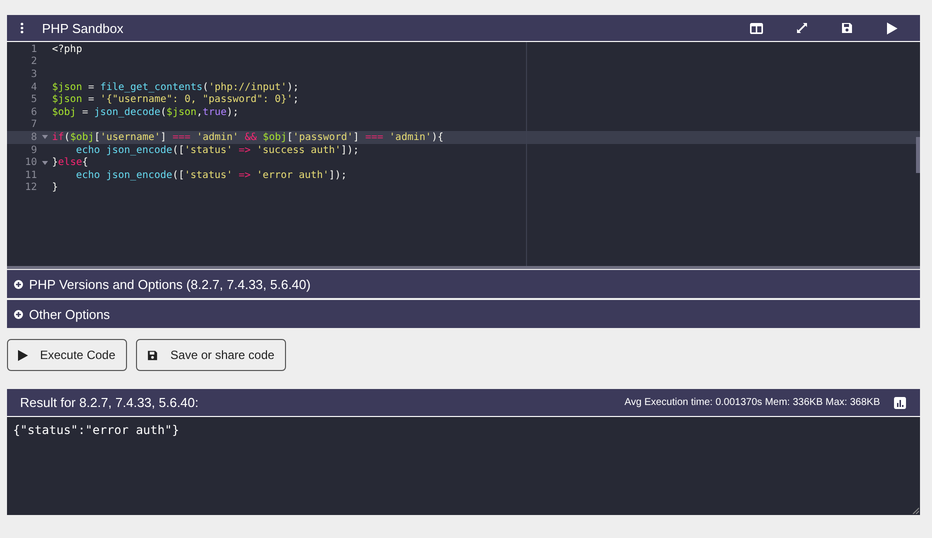 The width and height of the screenshot is (932, 538). What do you see at coordinates (175, 100) in the screenshot?
I see `code-line: $json = '{"username": 0, "password": 0}';` at bounding box center [175, 100].